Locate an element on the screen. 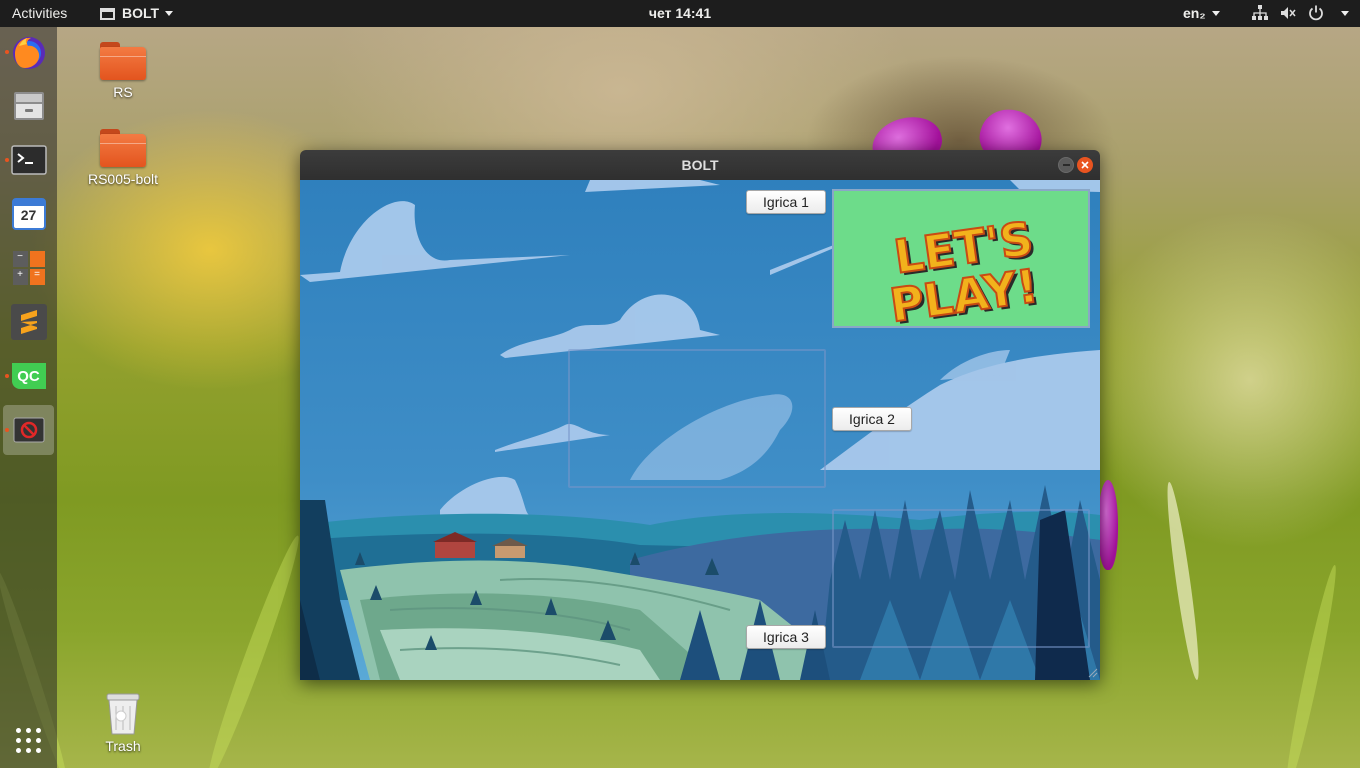  terminal-icon is located at coordinates (28, 160).